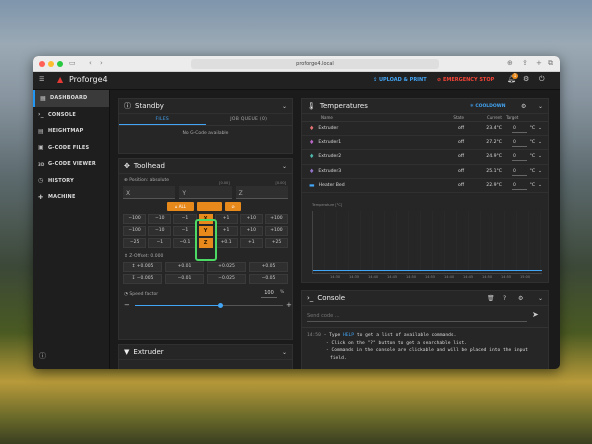 The image size is (592, 444). I want to click on axis-highlight, so click(206, 240).